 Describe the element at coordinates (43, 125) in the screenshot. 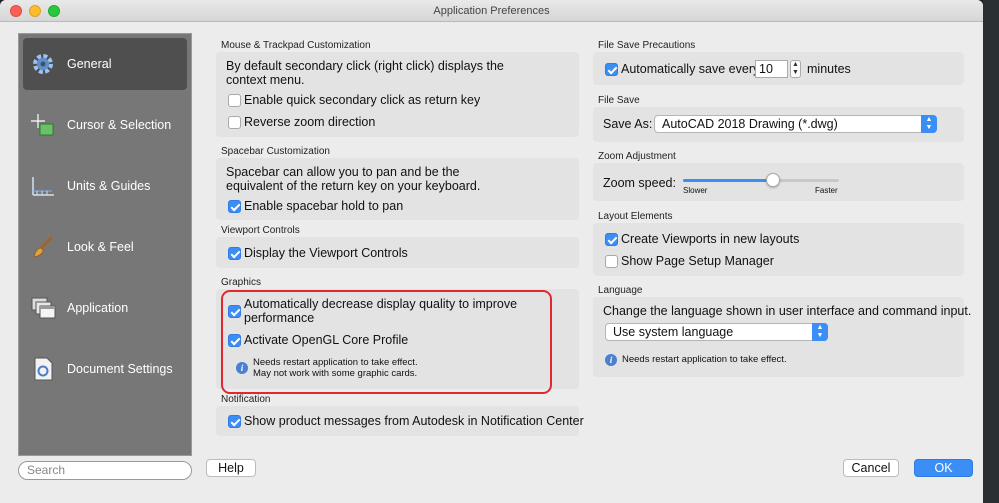

I see `crosshair-icon` at that location.